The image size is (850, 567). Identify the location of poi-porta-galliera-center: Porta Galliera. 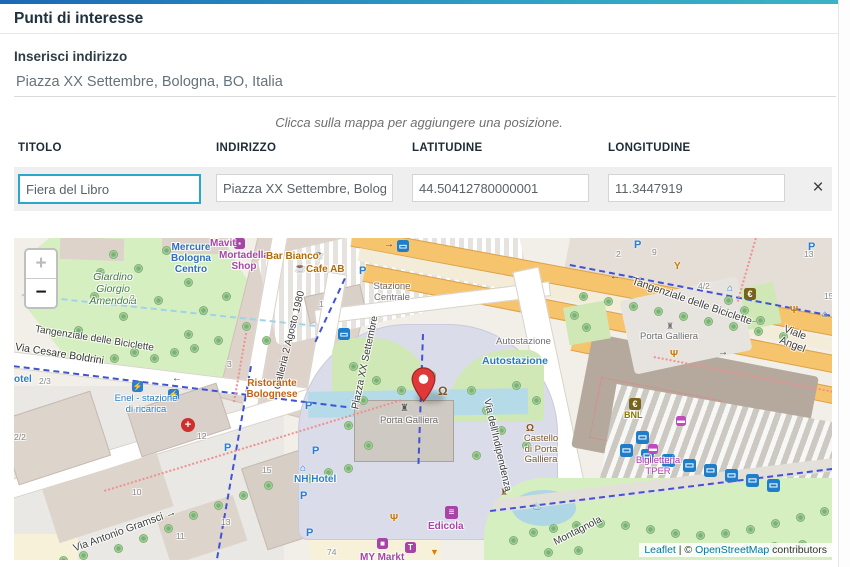
(409, 420).